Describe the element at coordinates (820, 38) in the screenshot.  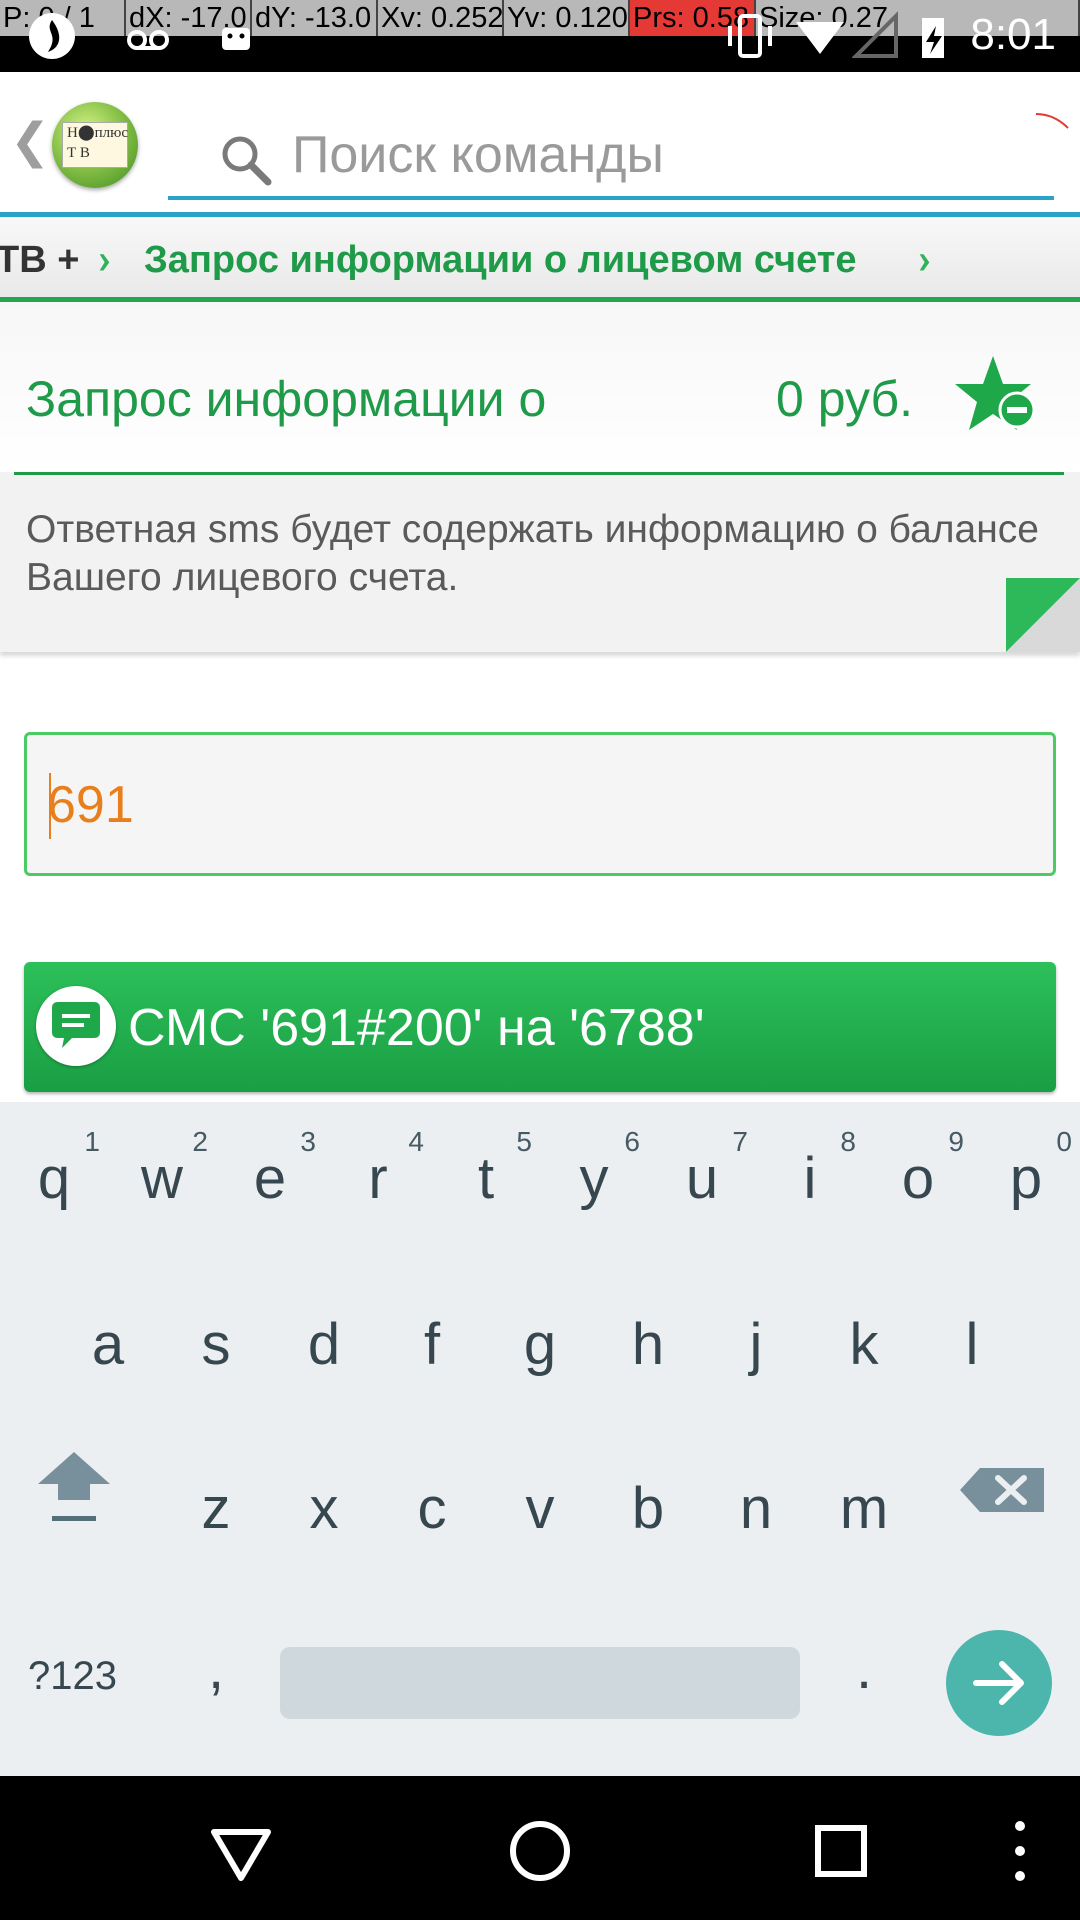
I see `wifi-icon` at that location.